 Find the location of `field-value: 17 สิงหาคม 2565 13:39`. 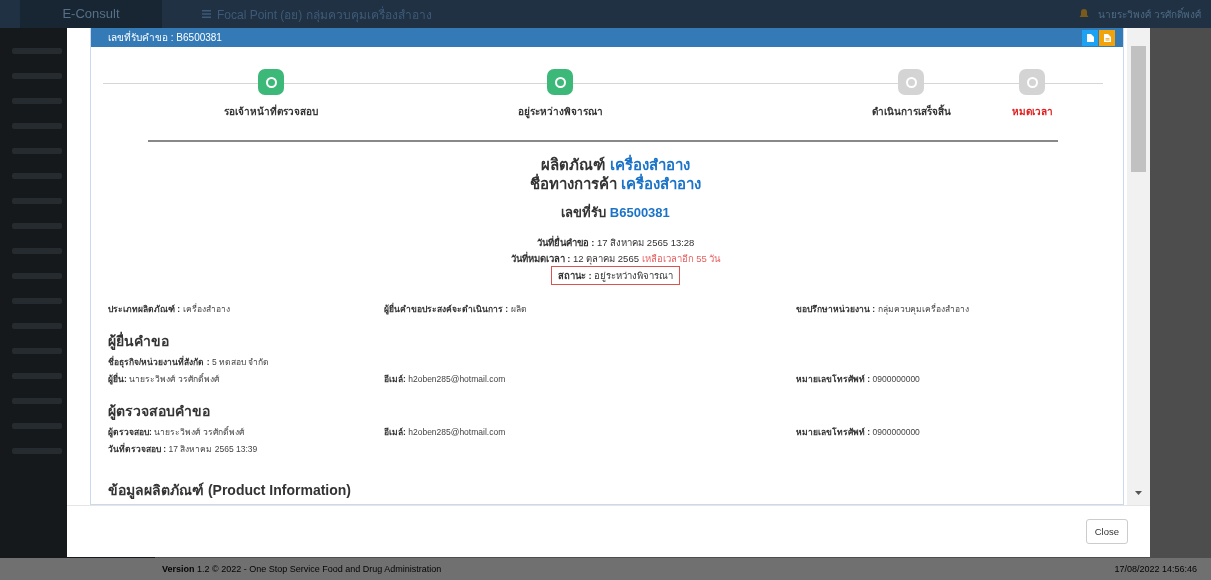

field-value: 17 สิงหาคม 2565 13:39 is located at coordinates (213, 449).